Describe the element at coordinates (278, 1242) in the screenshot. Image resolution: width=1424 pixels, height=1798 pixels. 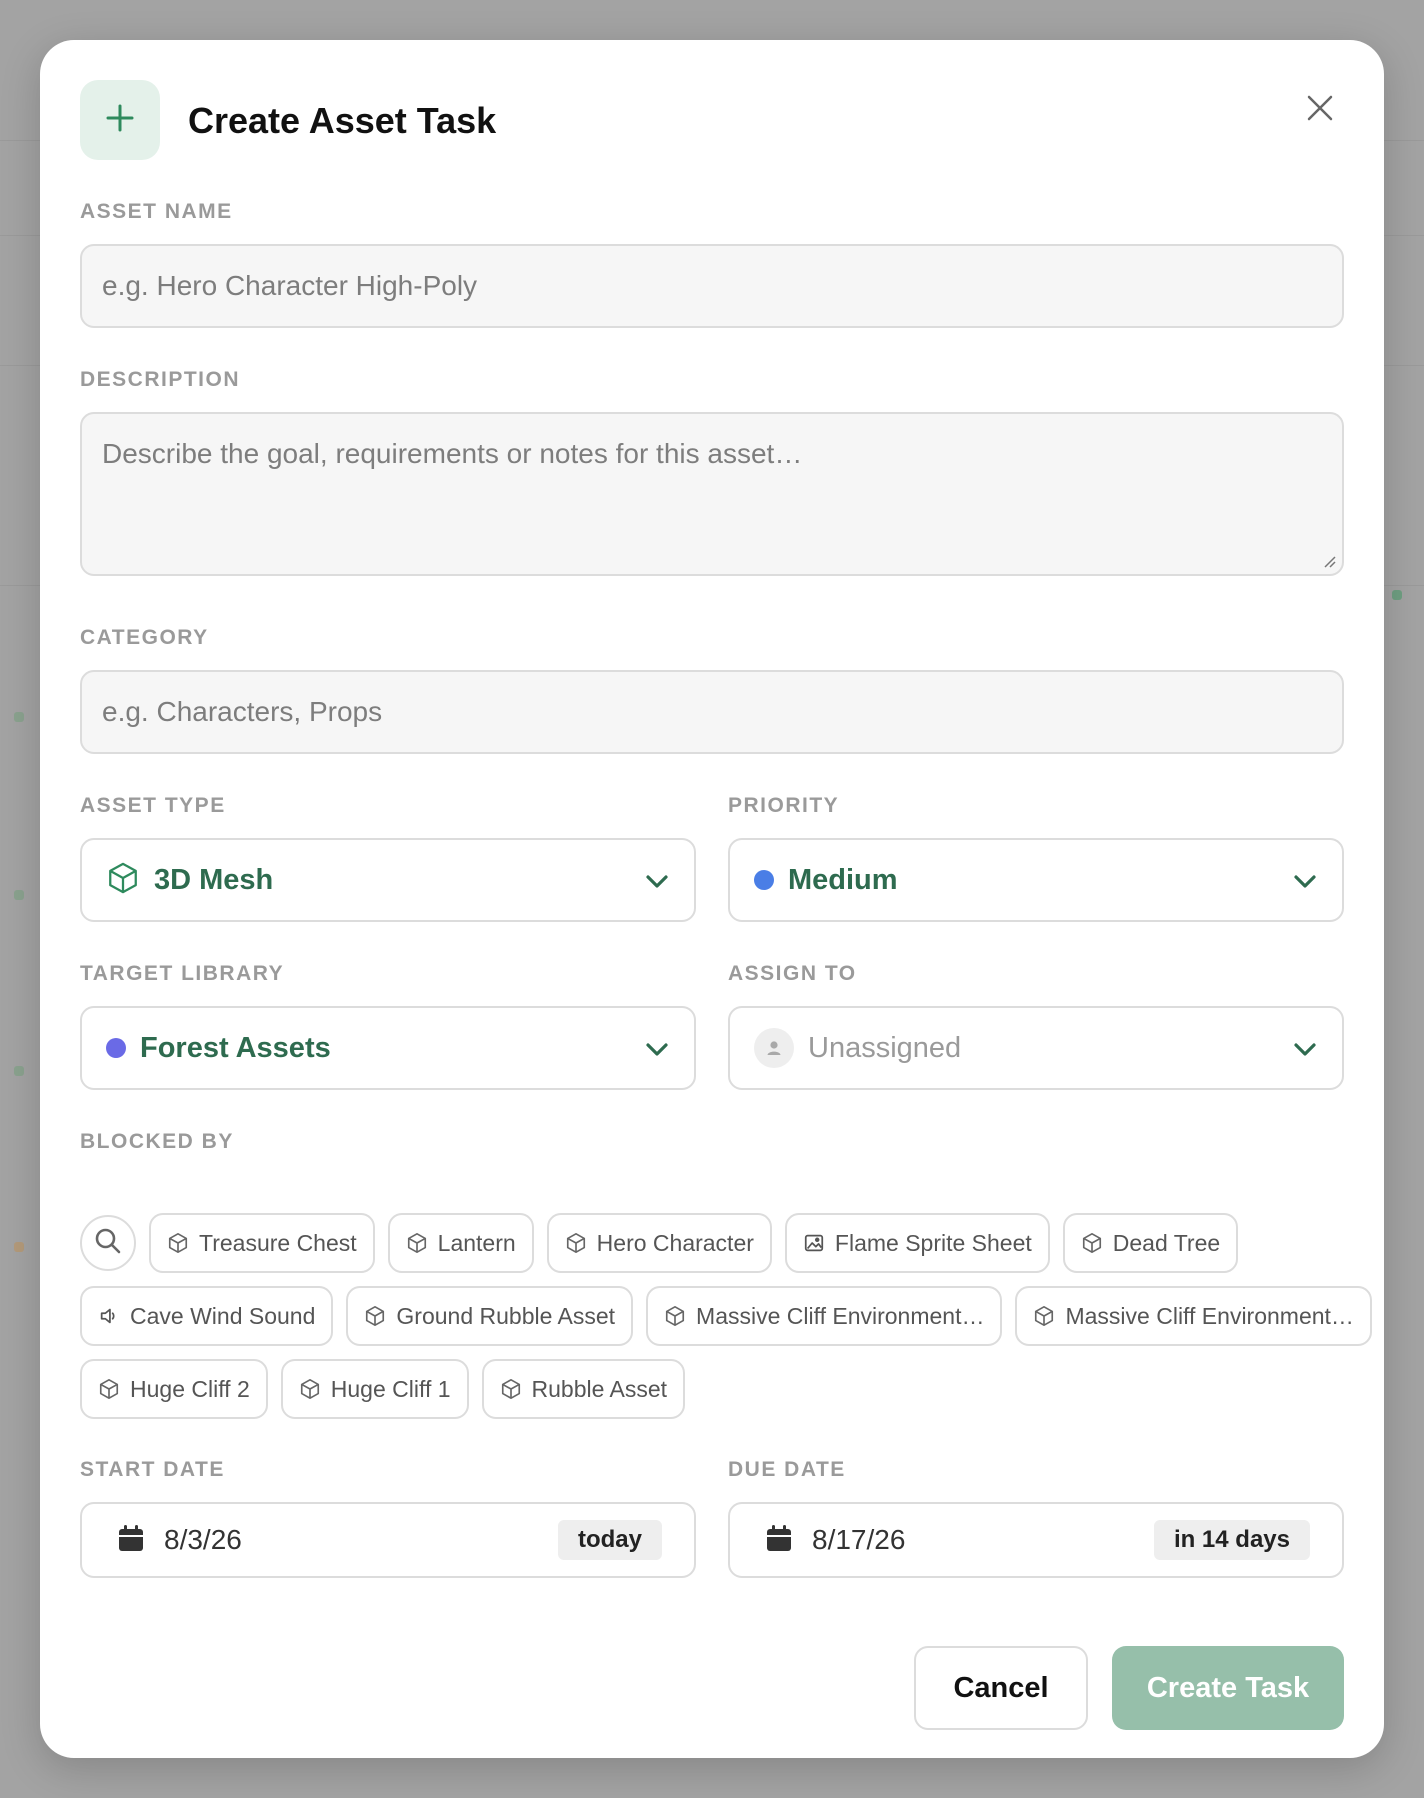
I see `chip-label: Treasure Chest` at that location.